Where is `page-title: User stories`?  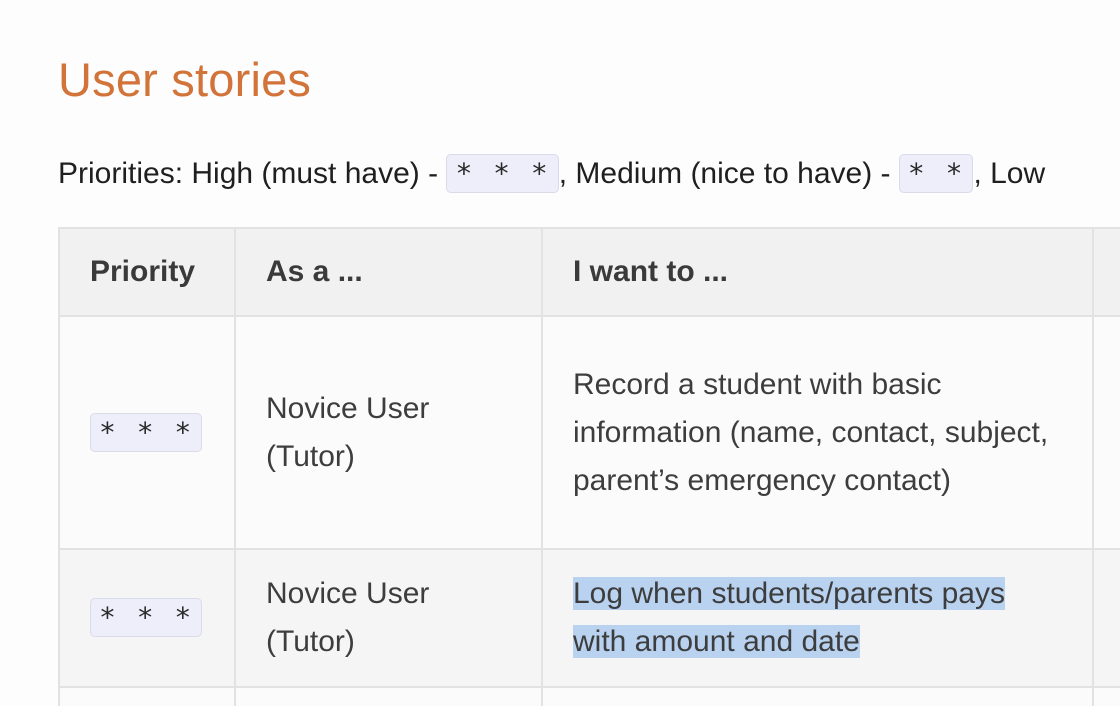
page-title: User stories is located at coordinates (185, 79).